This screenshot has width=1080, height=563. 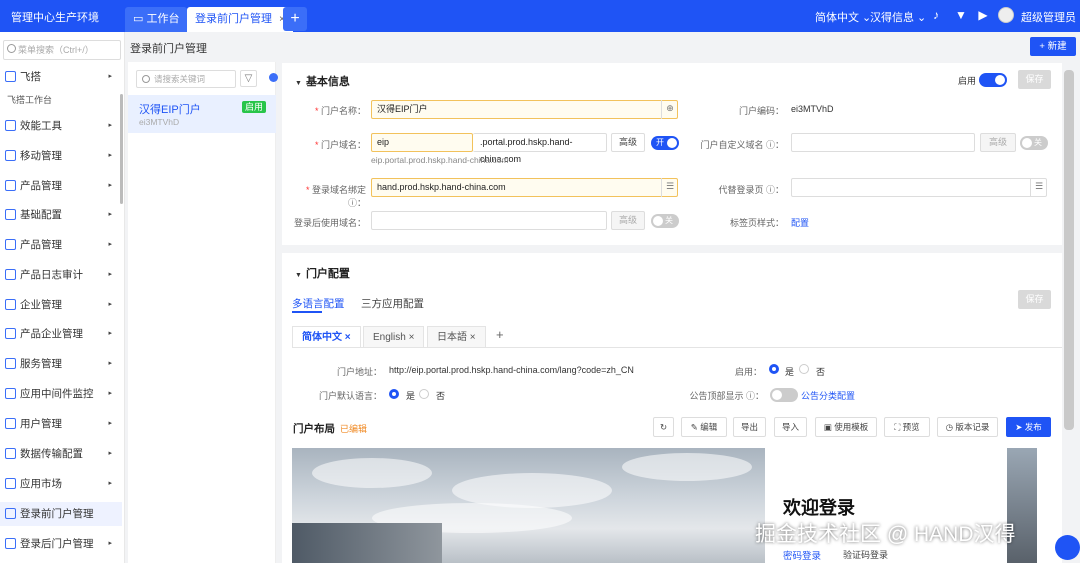 I want to click on import-button: 导入, so click(x=790, y=427).